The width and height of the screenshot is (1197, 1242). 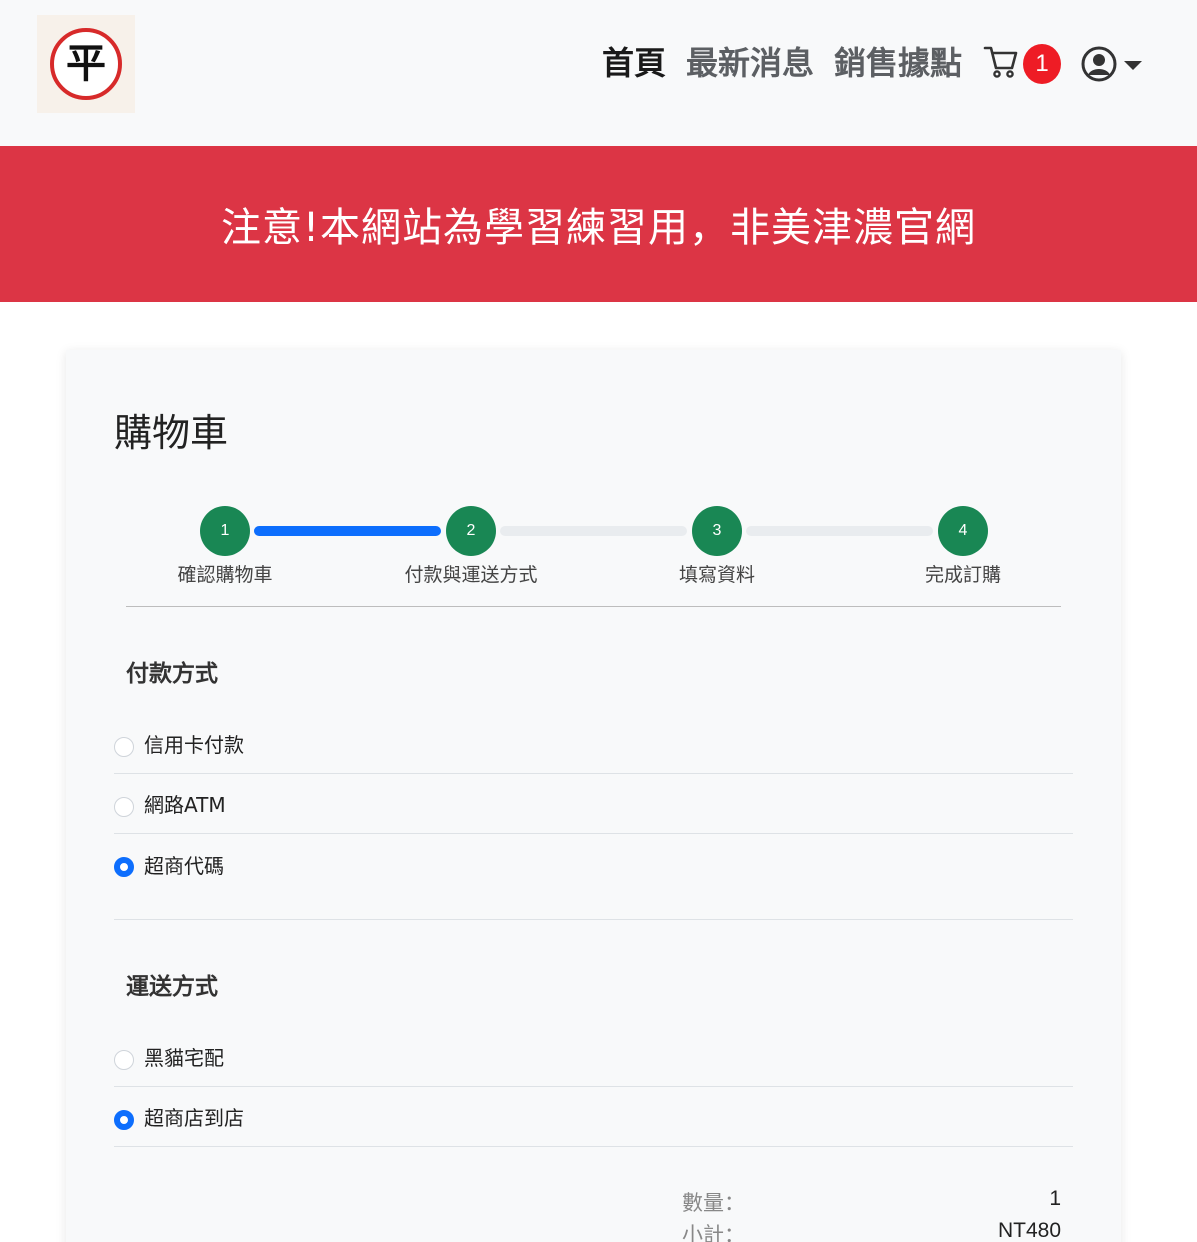 What do you see at coordinates (750, 63) in the screenshot?
I see `nav-link-news: 最新消息` at bounding box center [750, 63].